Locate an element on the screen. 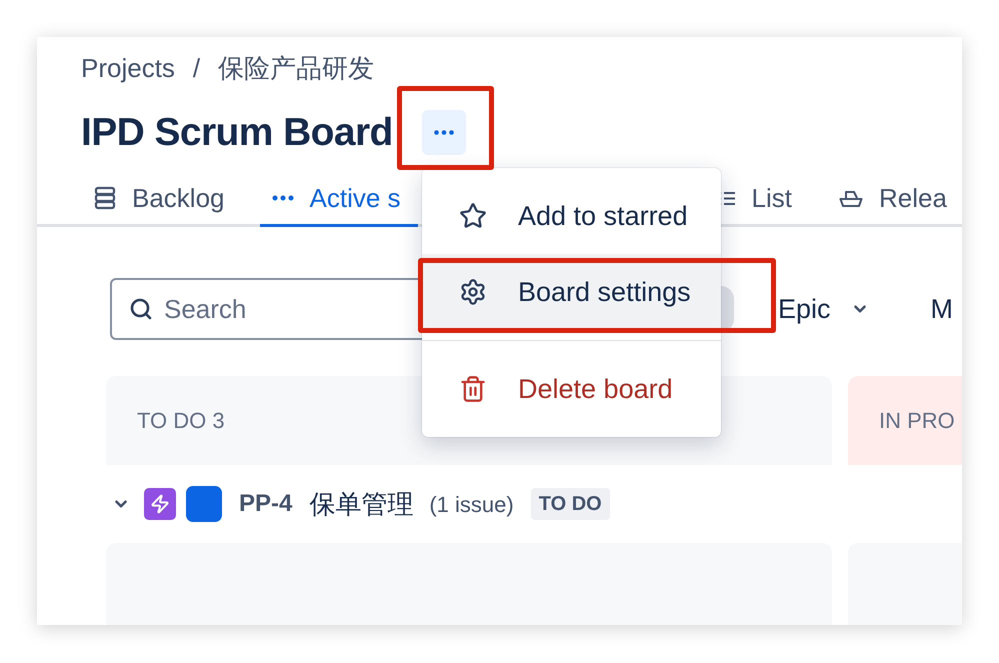 The width and height of the screenshot is (999, 663). status-lozenge: TO DO is located at coordinates (570, 504).